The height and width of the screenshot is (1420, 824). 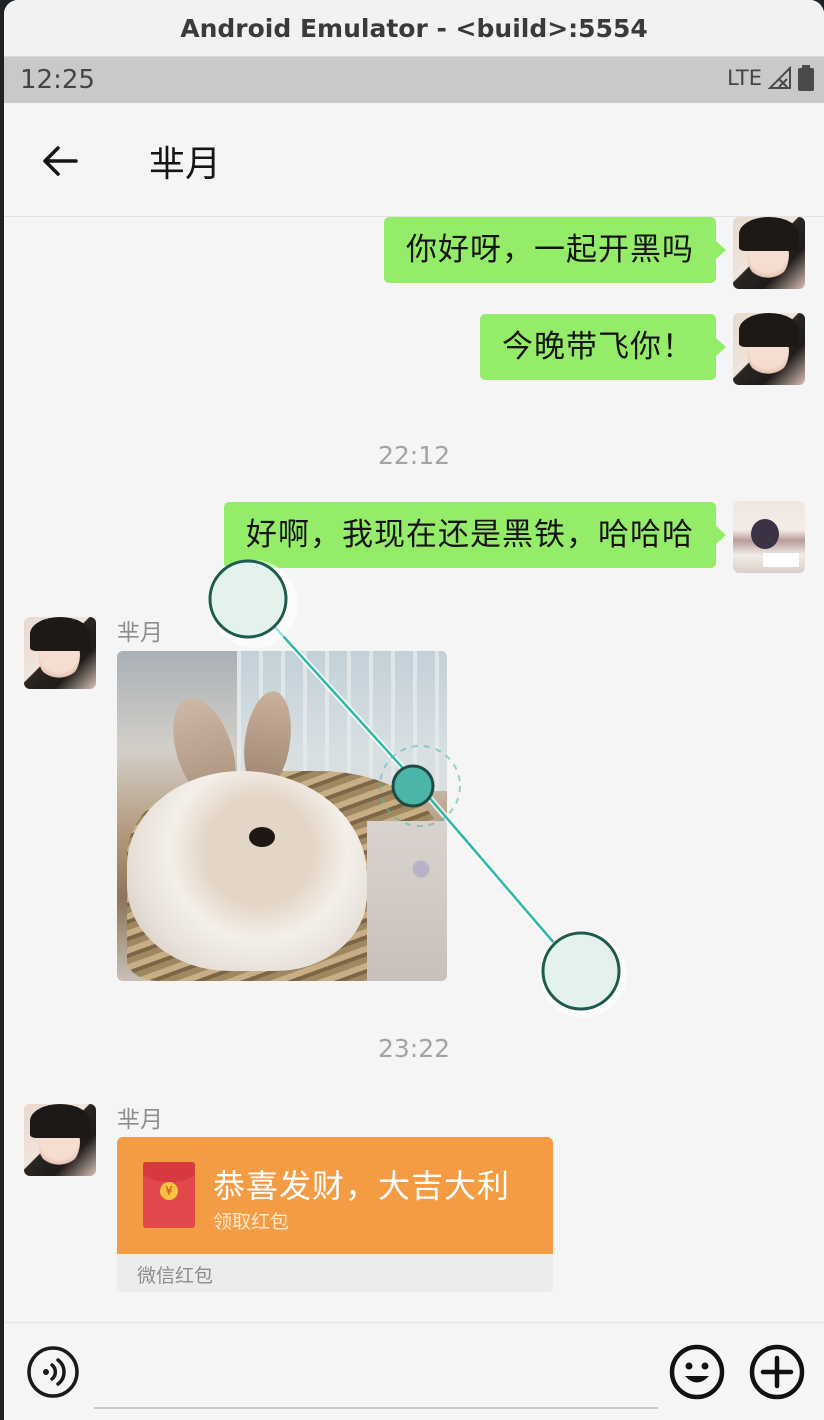 What do you see at coordinates (262, 837) in the screenshot?
I see `photo-eye` at bounding box center [262, 837].